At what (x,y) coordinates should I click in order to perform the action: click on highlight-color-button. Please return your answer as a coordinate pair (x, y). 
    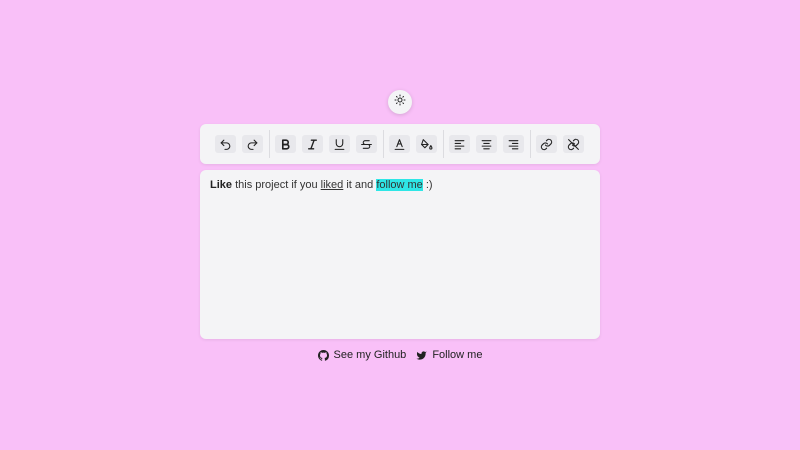
    Looking at the image, I should click on (426, 144).